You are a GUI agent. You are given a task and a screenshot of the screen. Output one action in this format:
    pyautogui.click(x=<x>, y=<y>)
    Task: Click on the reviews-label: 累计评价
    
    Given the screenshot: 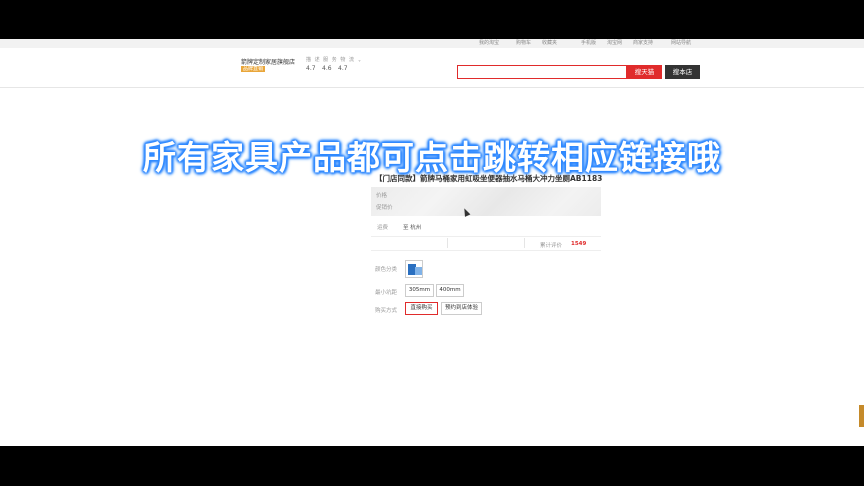 What is the action you would take?
    pyautogui.click(x=551, y=246)
    